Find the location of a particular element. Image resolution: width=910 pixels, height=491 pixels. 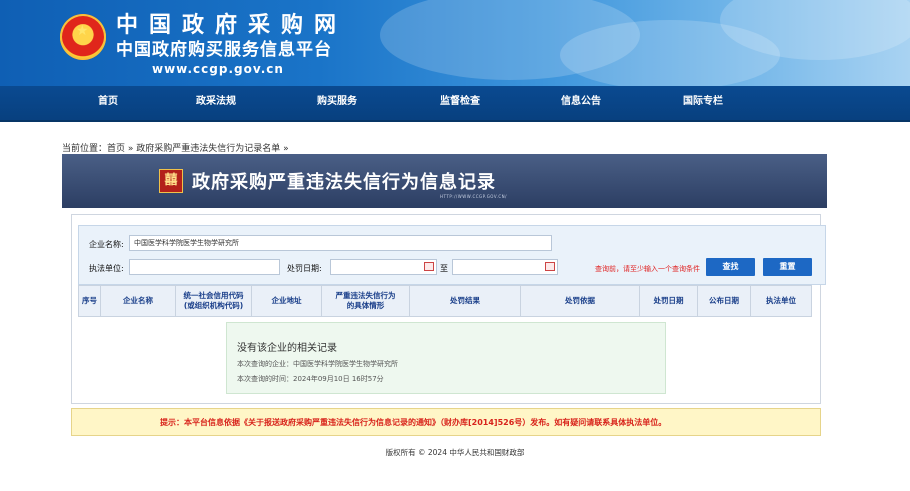

page-title: 政府采购严重违法失信行为信息记录 is located at coordinates (344, 182).